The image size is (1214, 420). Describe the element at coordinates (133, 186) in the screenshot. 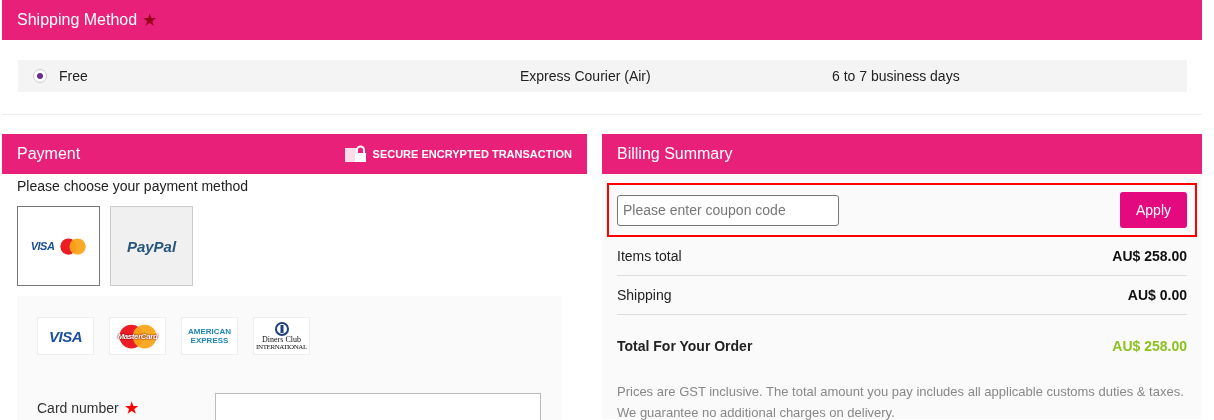

I see `payment-prompt: Please choose your payment method` at that location.